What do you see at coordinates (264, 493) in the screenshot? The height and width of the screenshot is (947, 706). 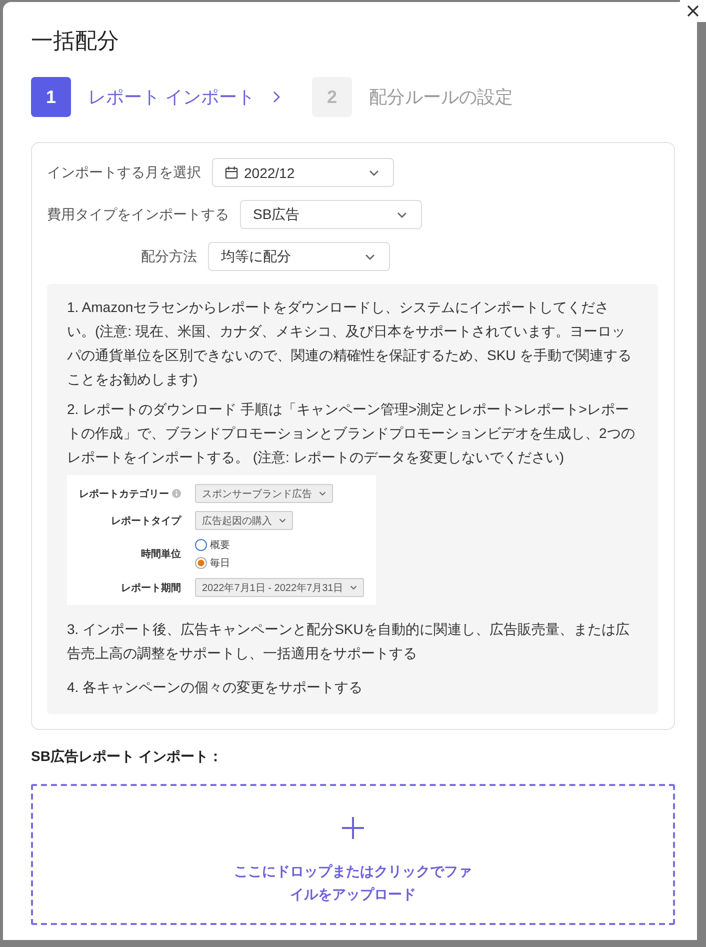 I see `report-dropdown: スポンサーブランド広告` at bounding box center [264, 493].